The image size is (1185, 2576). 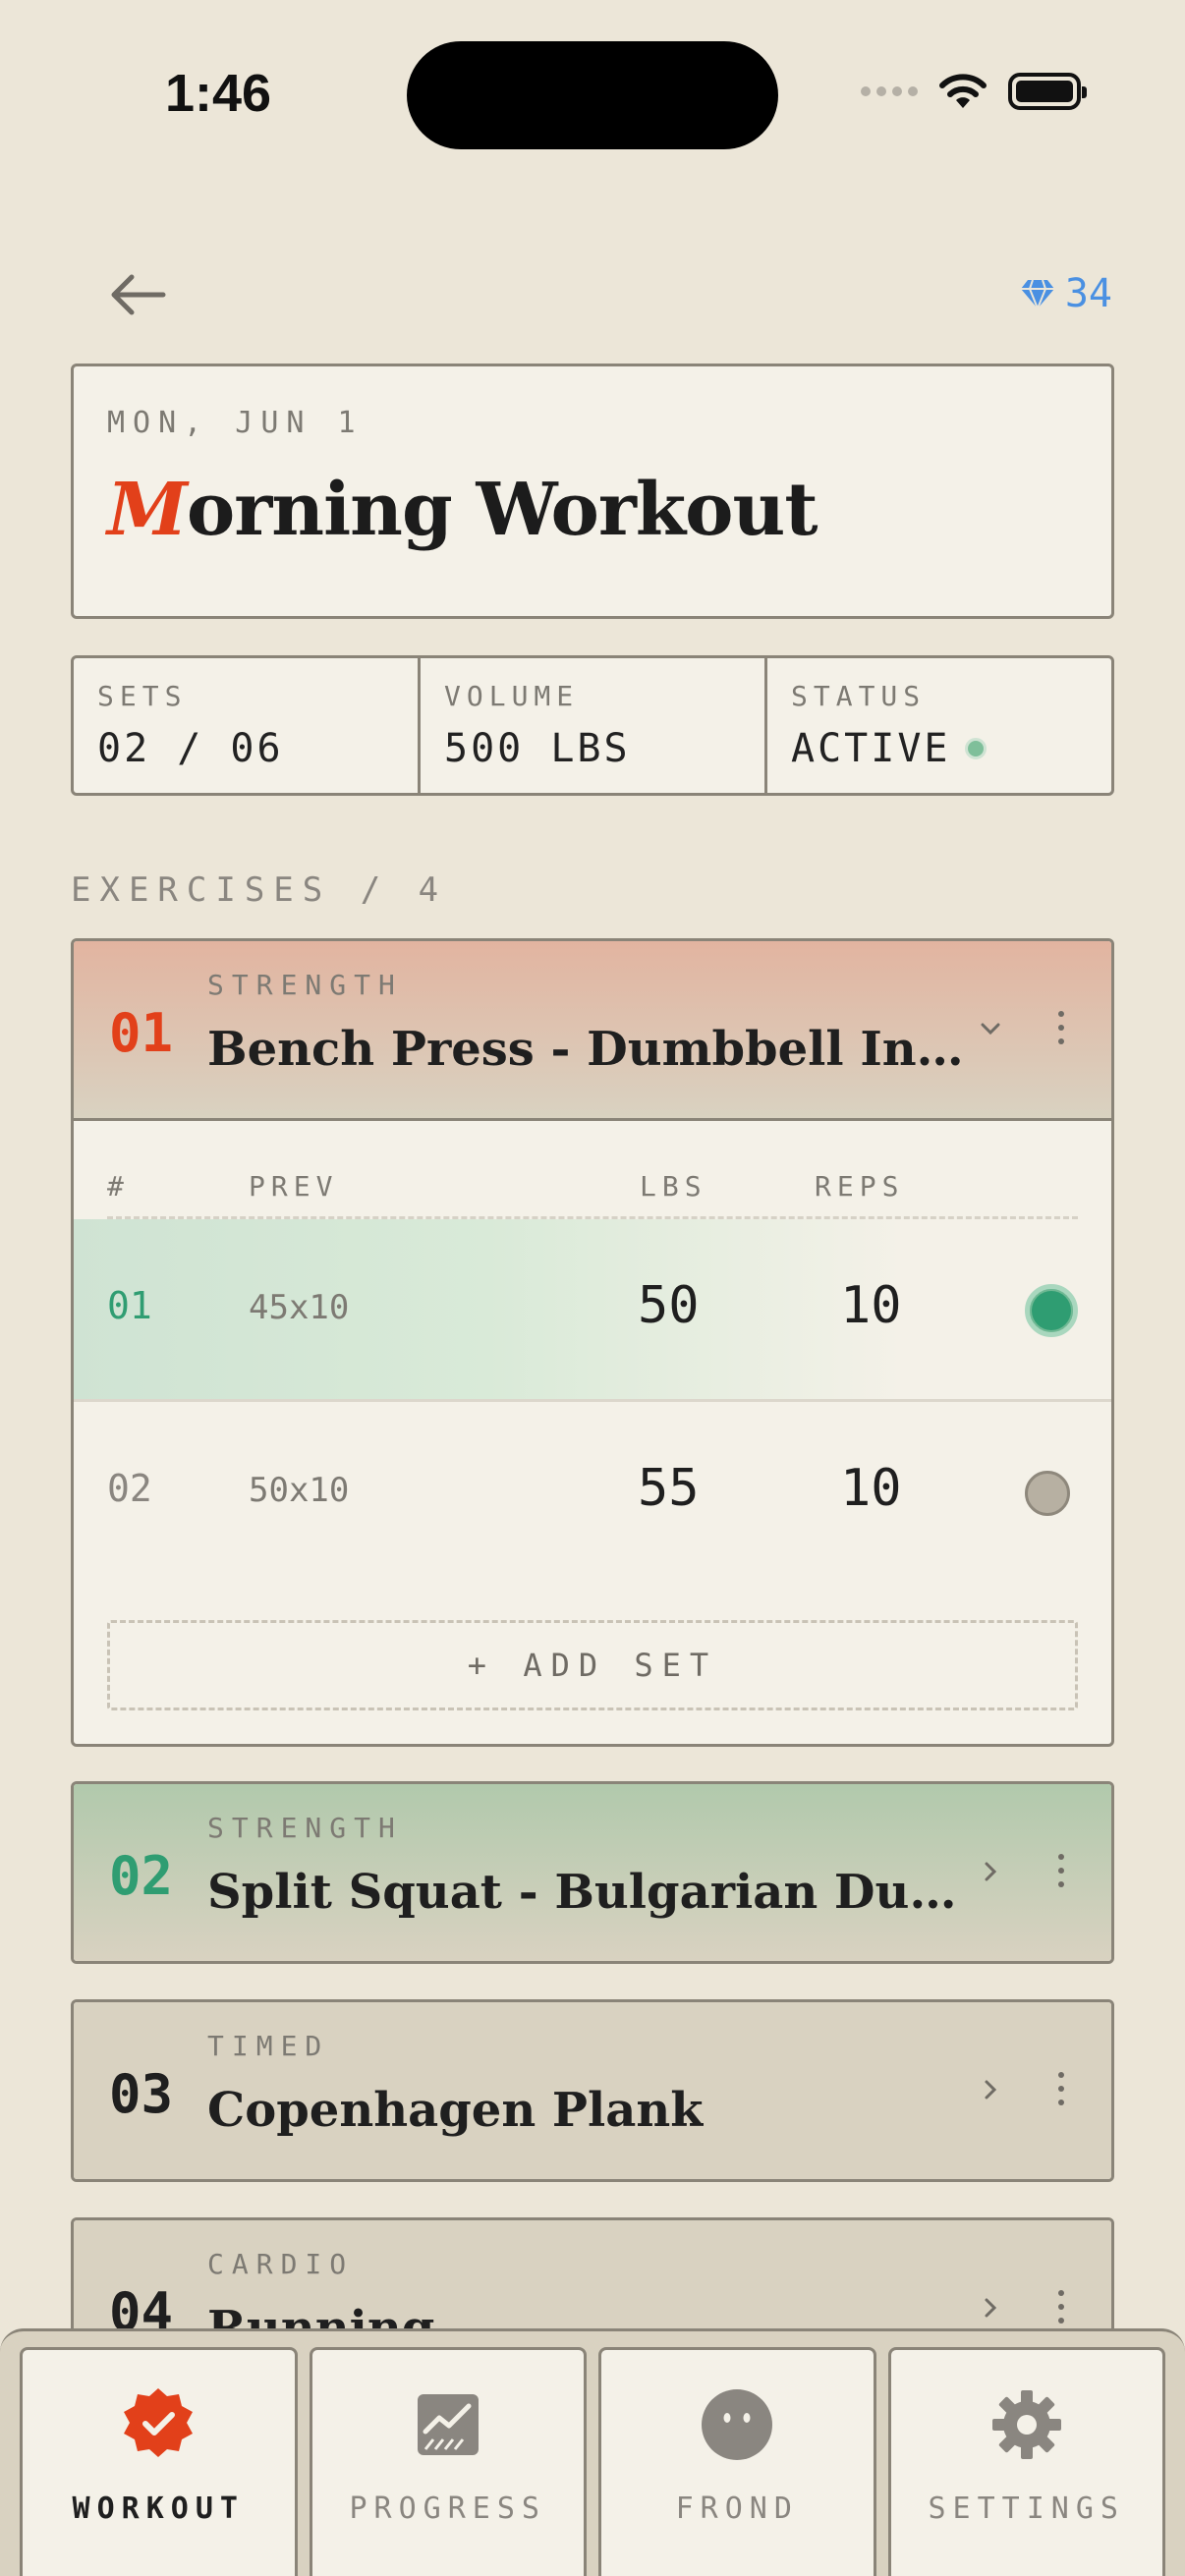 I want to click on set-row: 01 45x10 50 10, so click(x=592, y=1310).